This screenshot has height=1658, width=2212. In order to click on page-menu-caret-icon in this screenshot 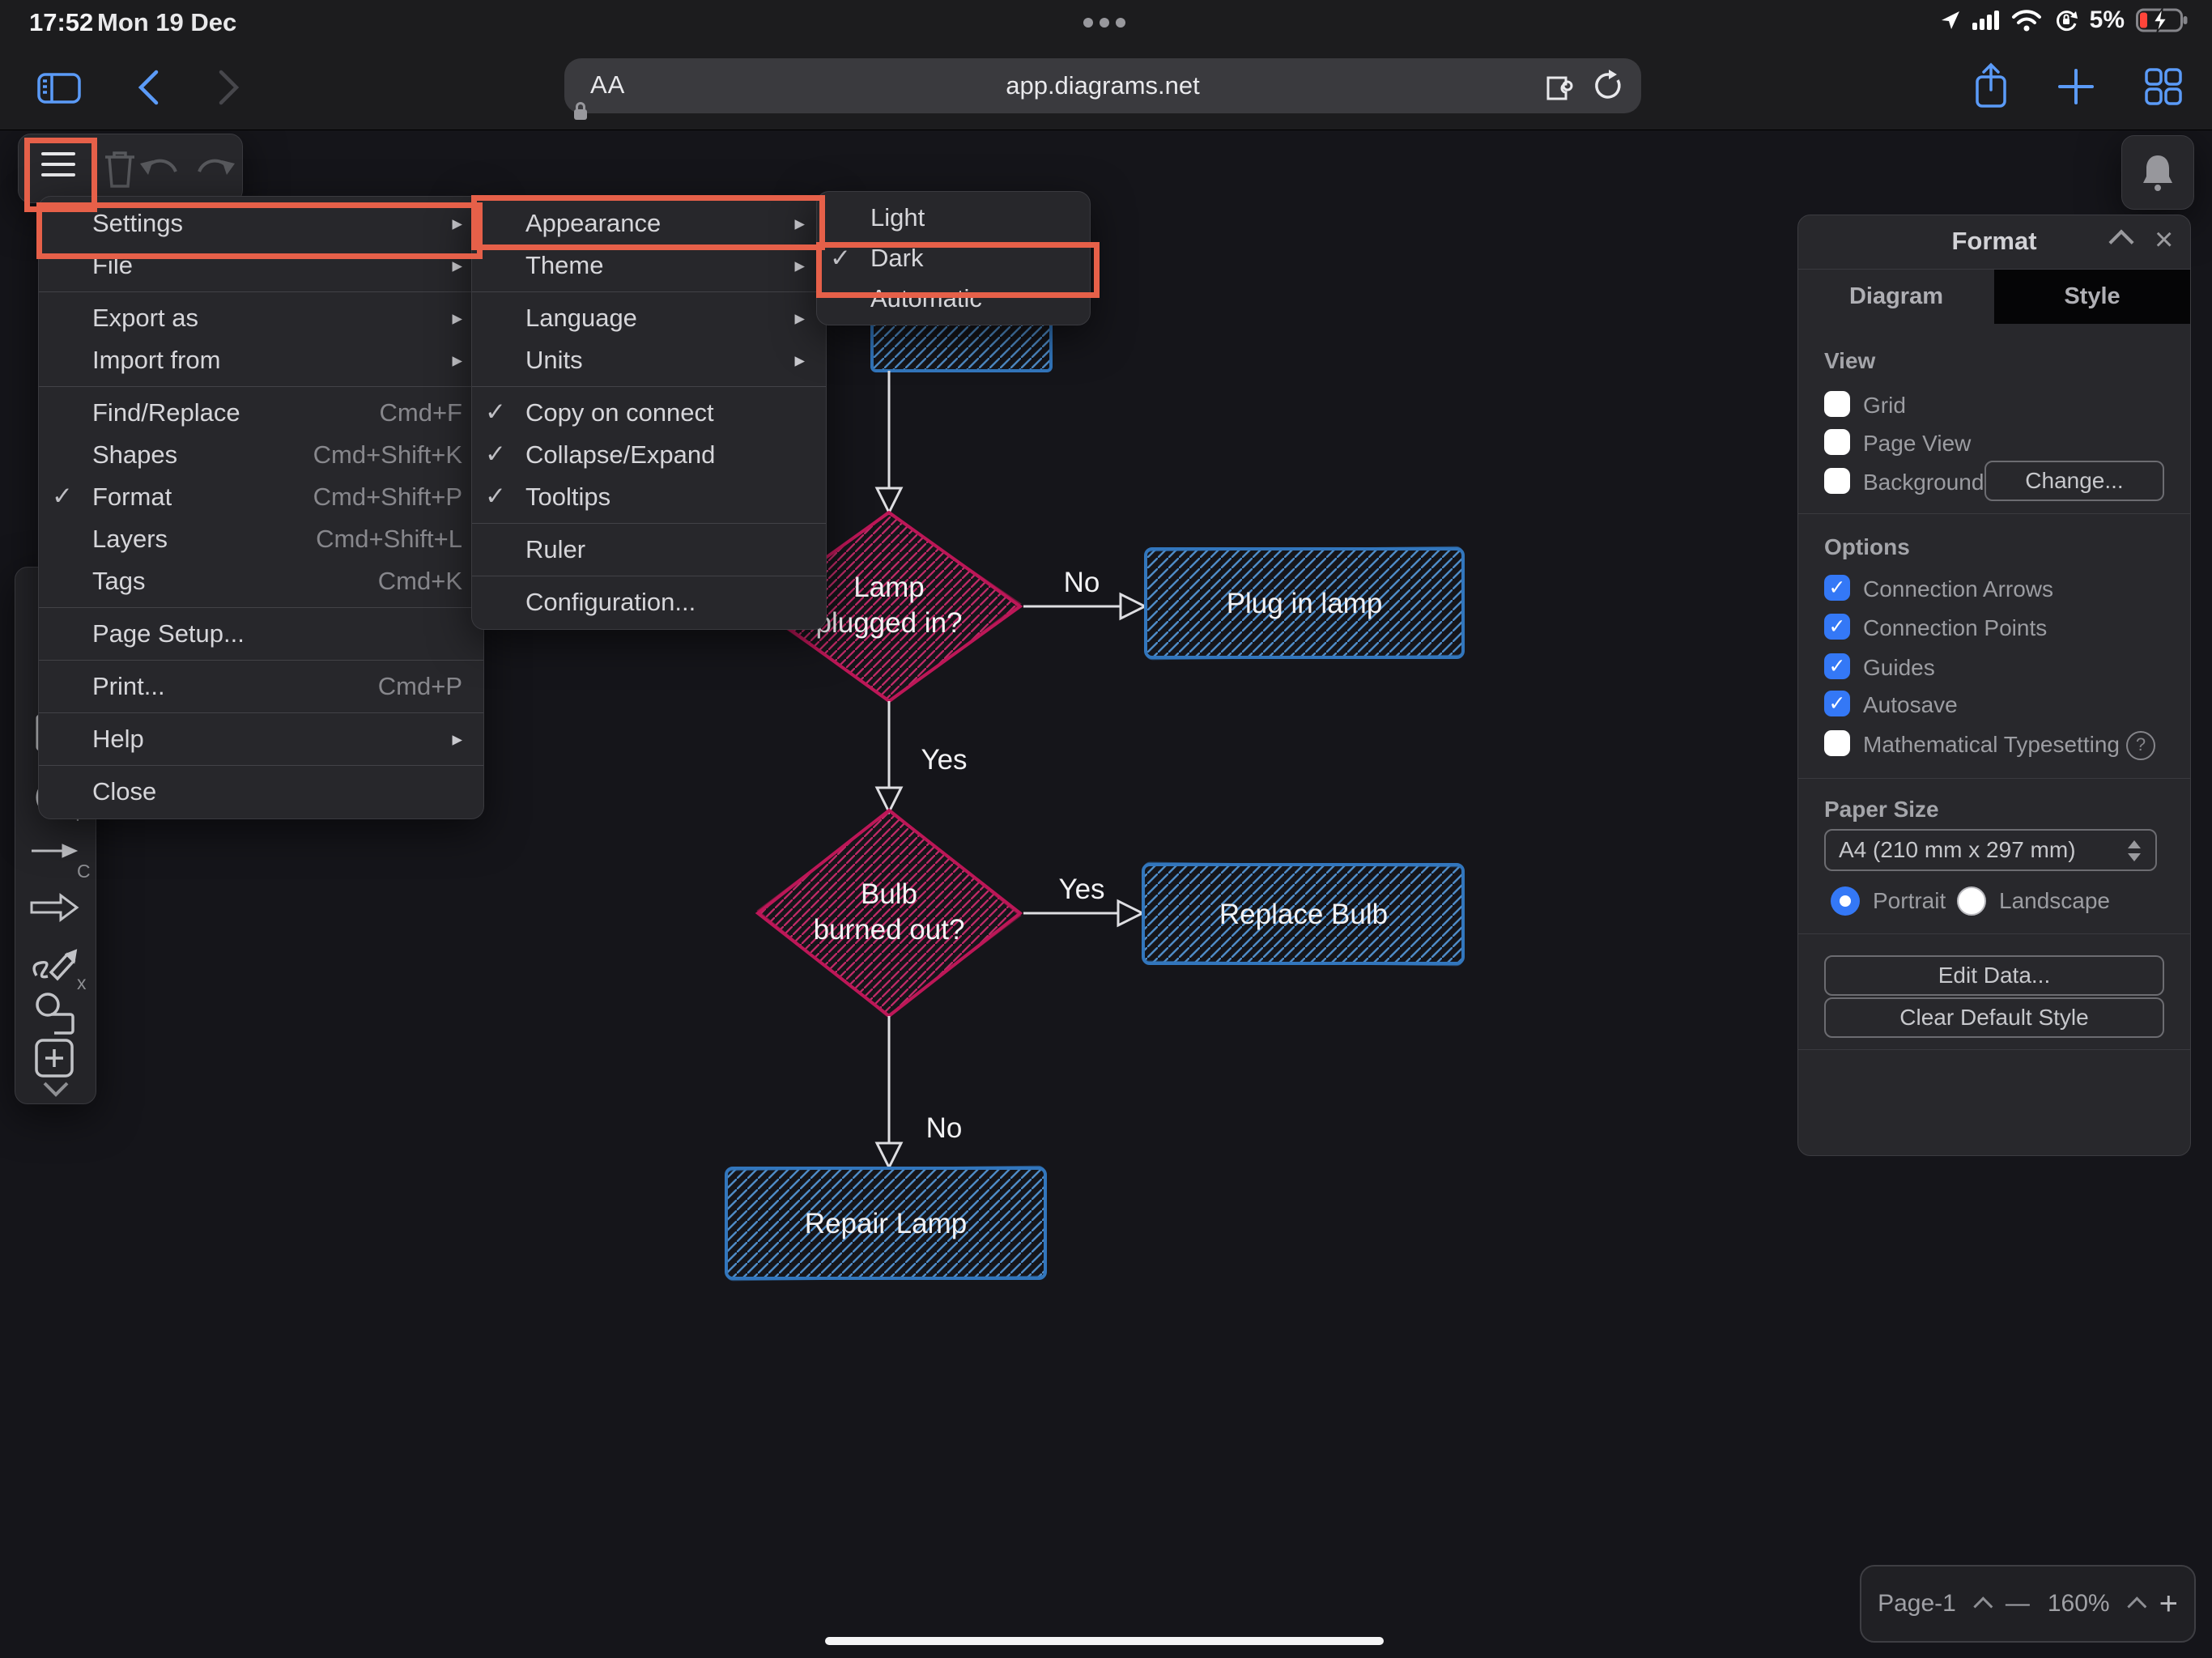, I will do `click(1983, 1606)`.